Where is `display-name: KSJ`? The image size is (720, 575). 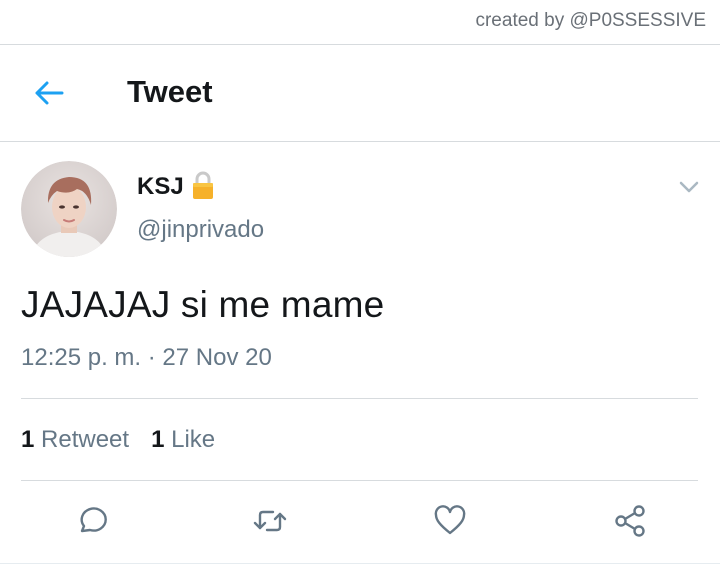 display-name: KSJ is located at coordinates (160, 187).